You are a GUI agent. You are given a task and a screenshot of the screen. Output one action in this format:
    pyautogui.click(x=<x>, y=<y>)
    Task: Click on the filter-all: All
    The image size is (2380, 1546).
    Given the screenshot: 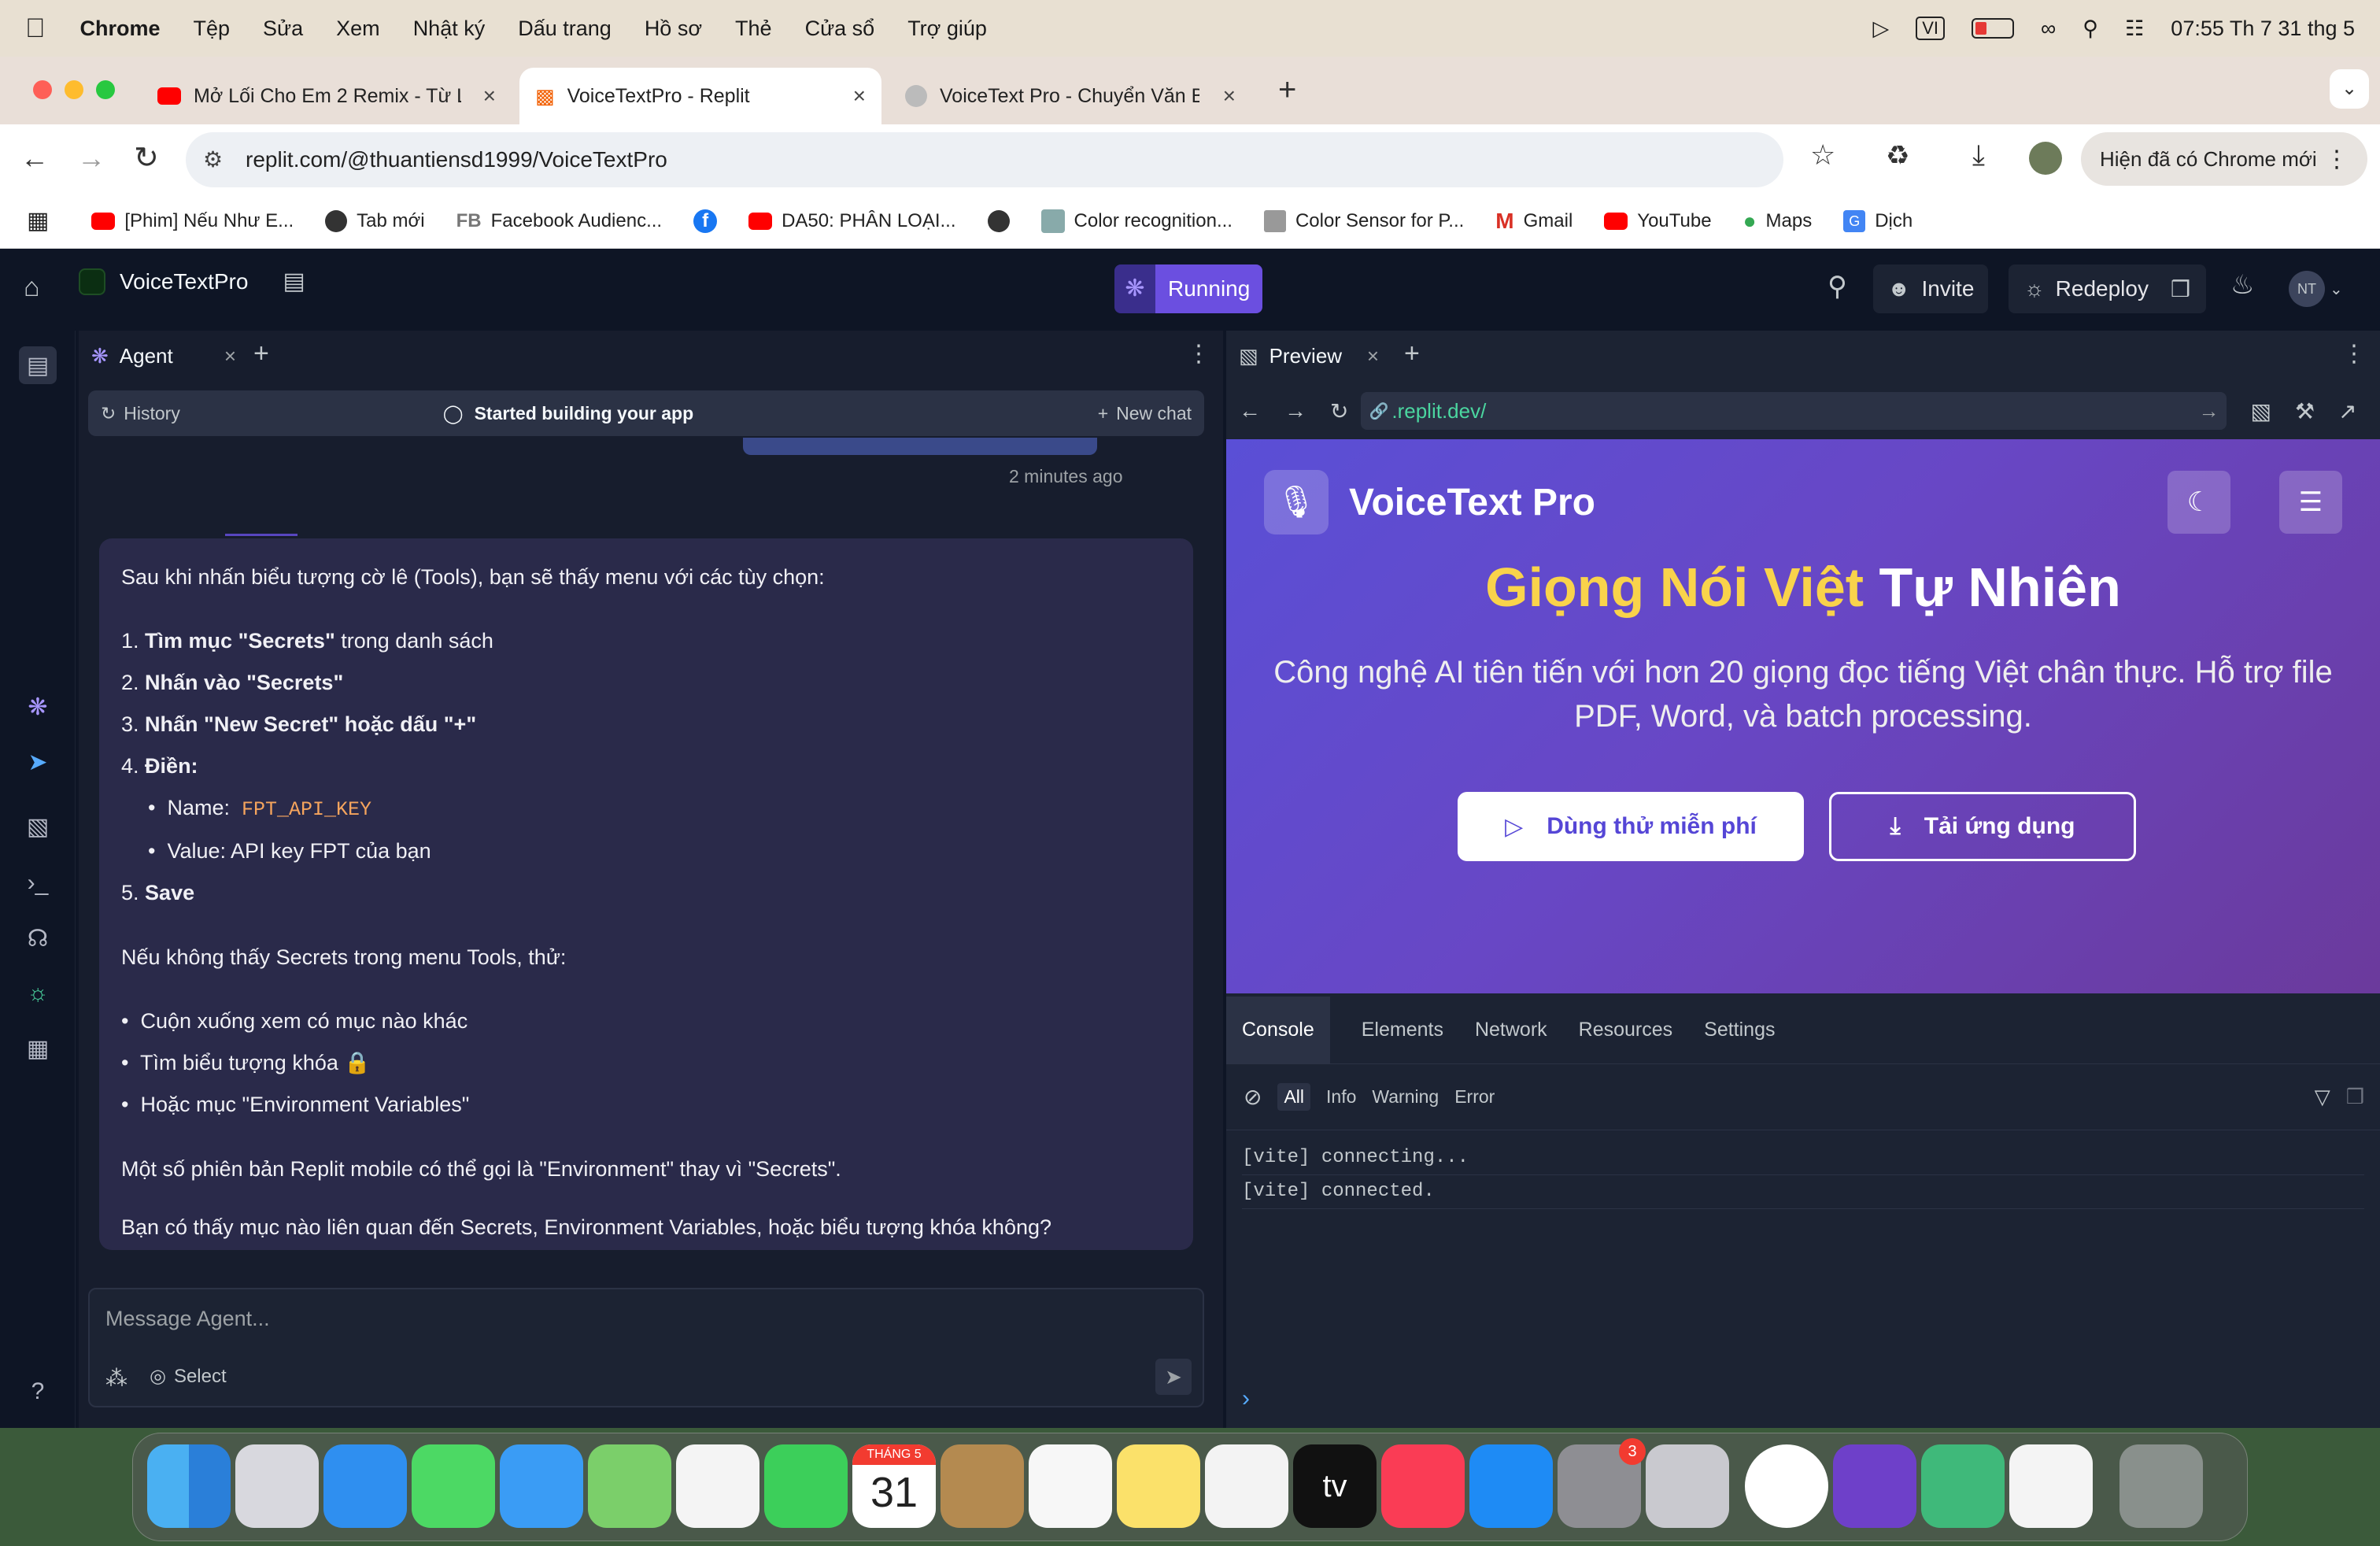 What is the action you would take?
    pyautogui.click(x=1294, y=1097)
    